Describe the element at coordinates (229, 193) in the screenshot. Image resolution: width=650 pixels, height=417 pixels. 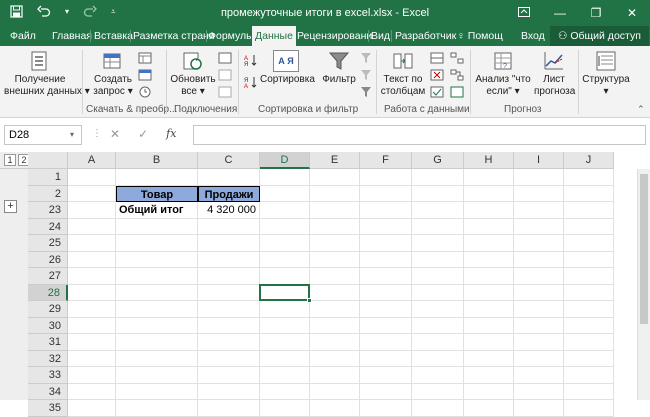
I see `cell-c2: Продажи` at that location.